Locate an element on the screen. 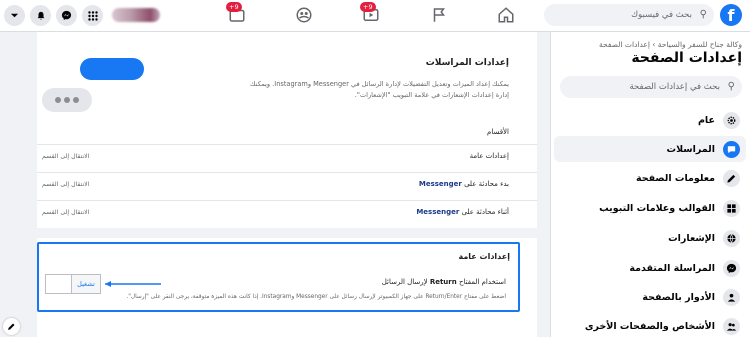 The width and height of the screenshot is (750, 337). section-row: إعدادات عامة الانتقال إلى القسم is located at coordinates (287, 158).